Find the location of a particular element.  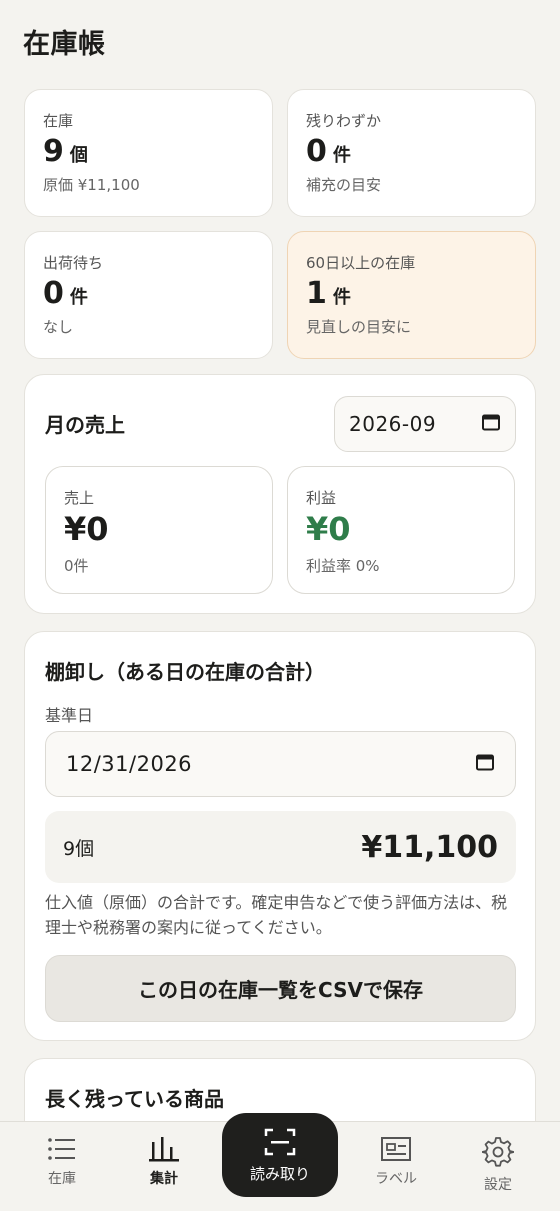

profit-mini-card: 利益 ¥0 利益率 0% is located at coordinates (401, 530).